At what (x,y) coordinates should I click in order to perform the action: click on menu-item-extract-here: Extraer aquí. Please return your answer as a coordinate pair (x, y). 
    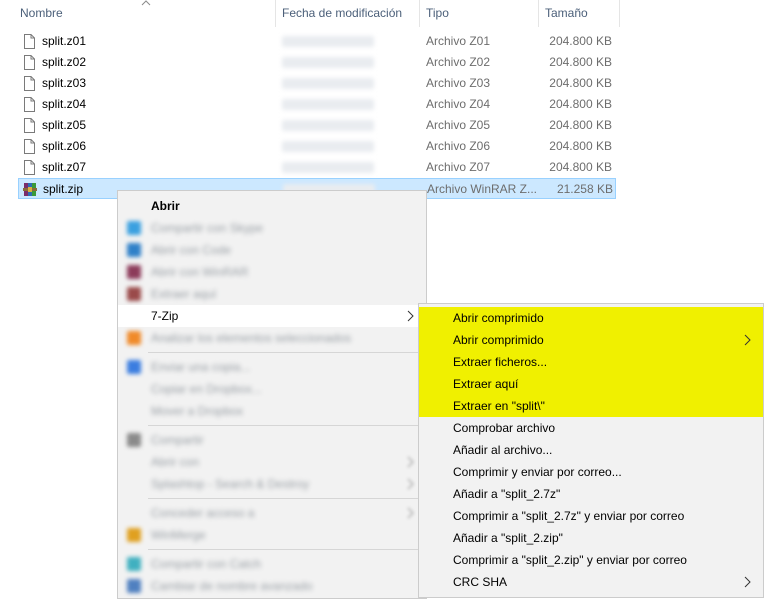
    Looking at the image, I should click on (272, 294).